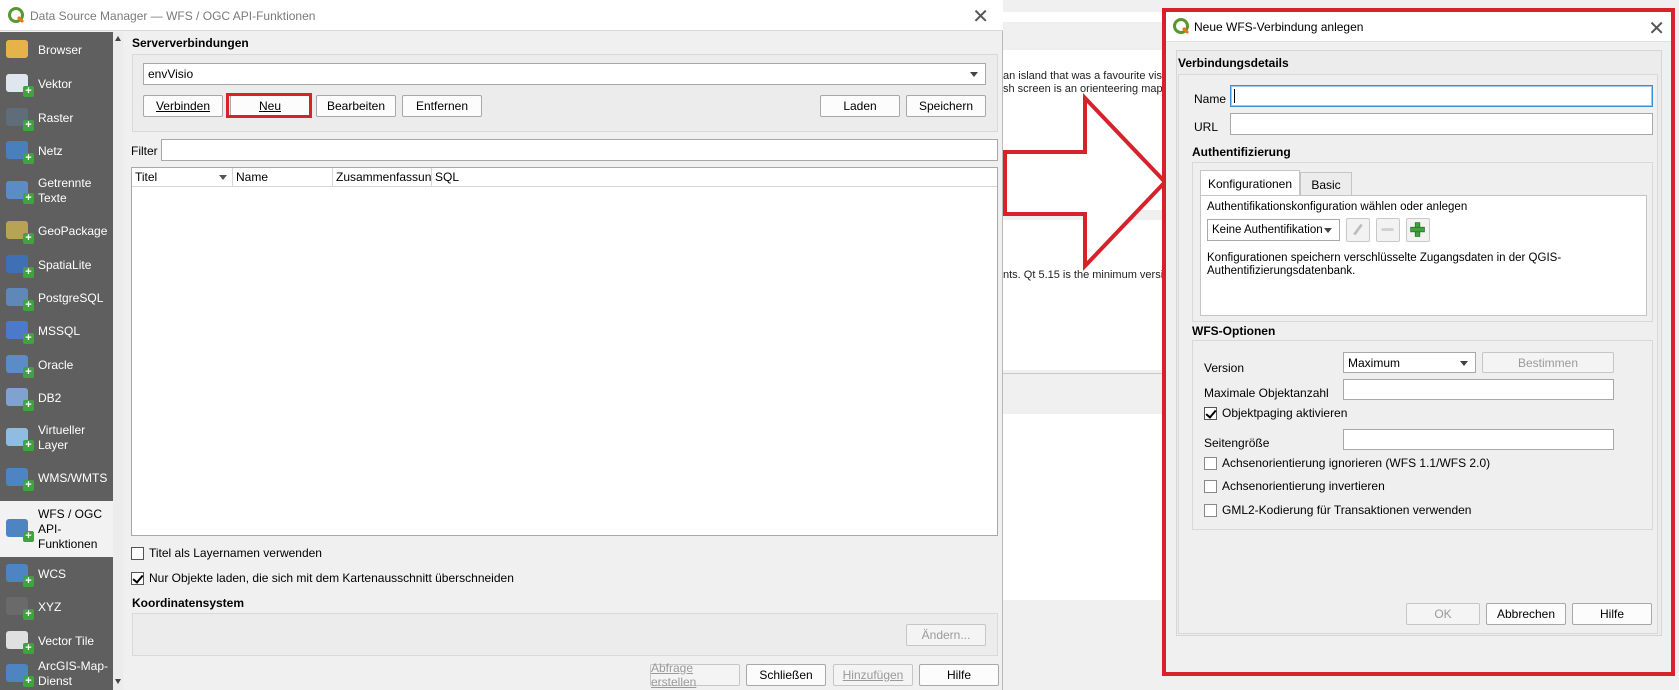 This screenshot has width=1679, height=690. I want to click on sidebar-item-vector-tile: + Vector Tile, so click(56, 641).